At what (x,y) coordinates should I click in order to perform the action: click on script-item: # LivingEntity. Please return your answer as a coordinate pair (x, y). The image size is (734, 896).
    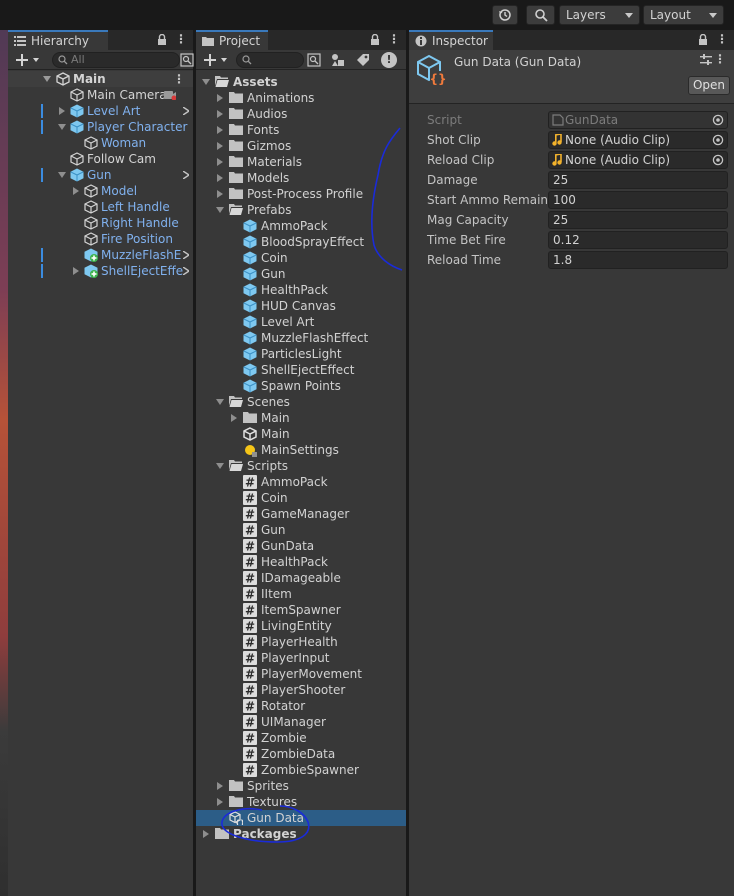
    Looking at the image, I should click on (301, 626).